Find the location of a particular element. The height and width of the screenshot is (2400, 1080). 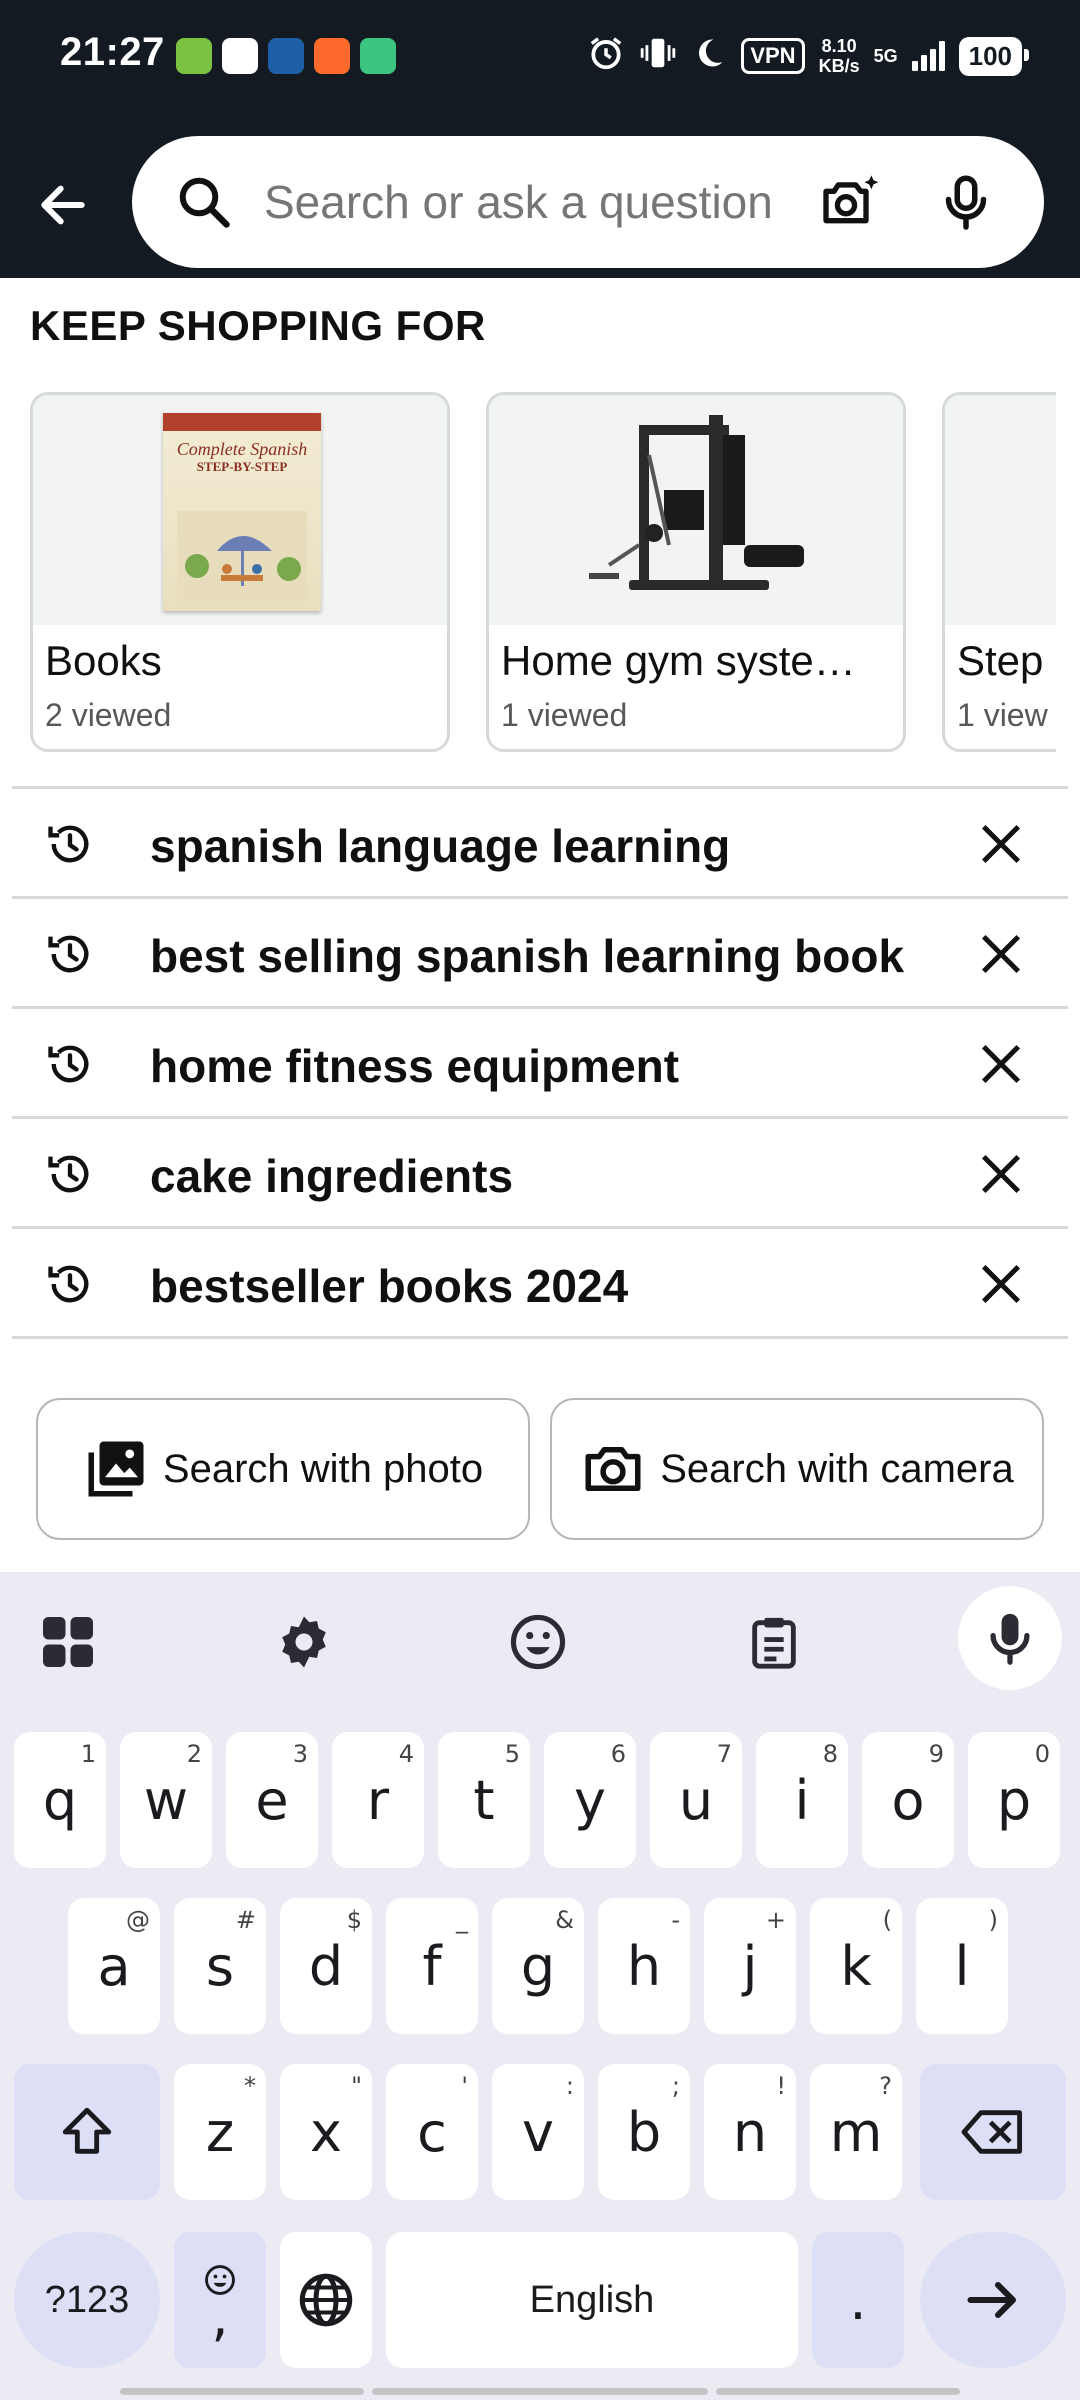

enter-key is located at coordinates (993, 2300).